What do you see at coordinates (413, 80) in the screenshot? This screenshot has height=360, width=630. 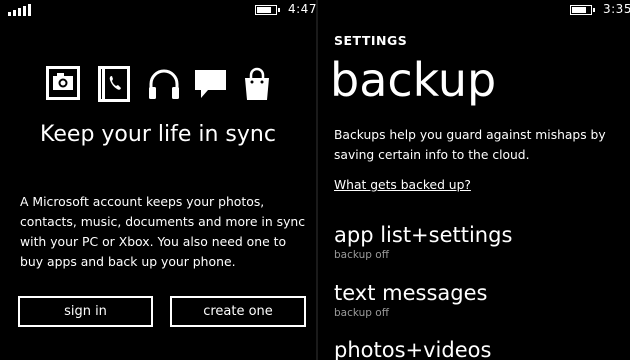 I see `page-title: backup` at bounding box center [413, 80].